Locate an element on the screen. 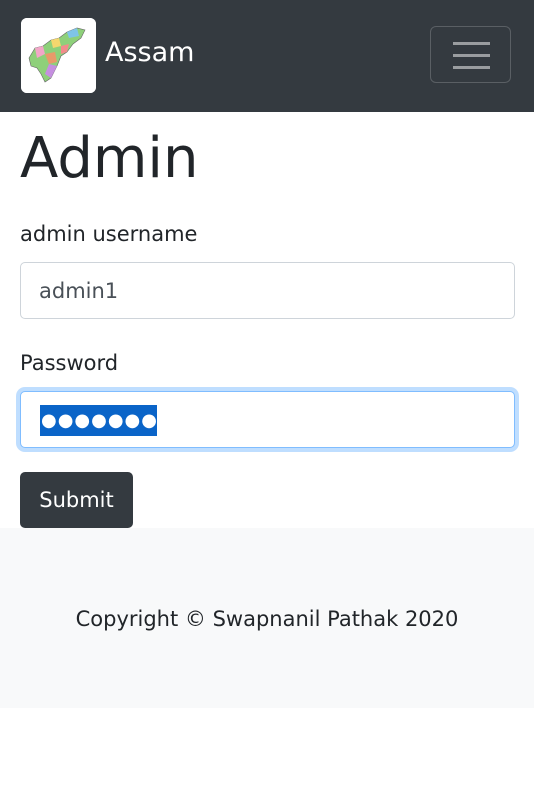 The height and width of the screenshot is (798, 534). brand-name: Assam is located at coordinates (149, 53).